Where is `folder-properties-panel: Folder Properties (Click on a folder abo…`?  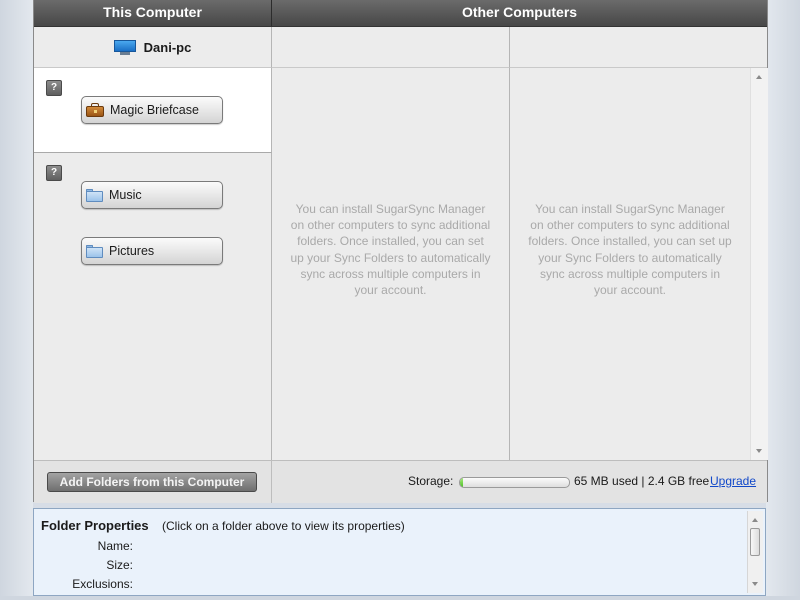 folder-properties-panel: Folder Properties (Click on a folder abo… is located at coordinates (399, 552).